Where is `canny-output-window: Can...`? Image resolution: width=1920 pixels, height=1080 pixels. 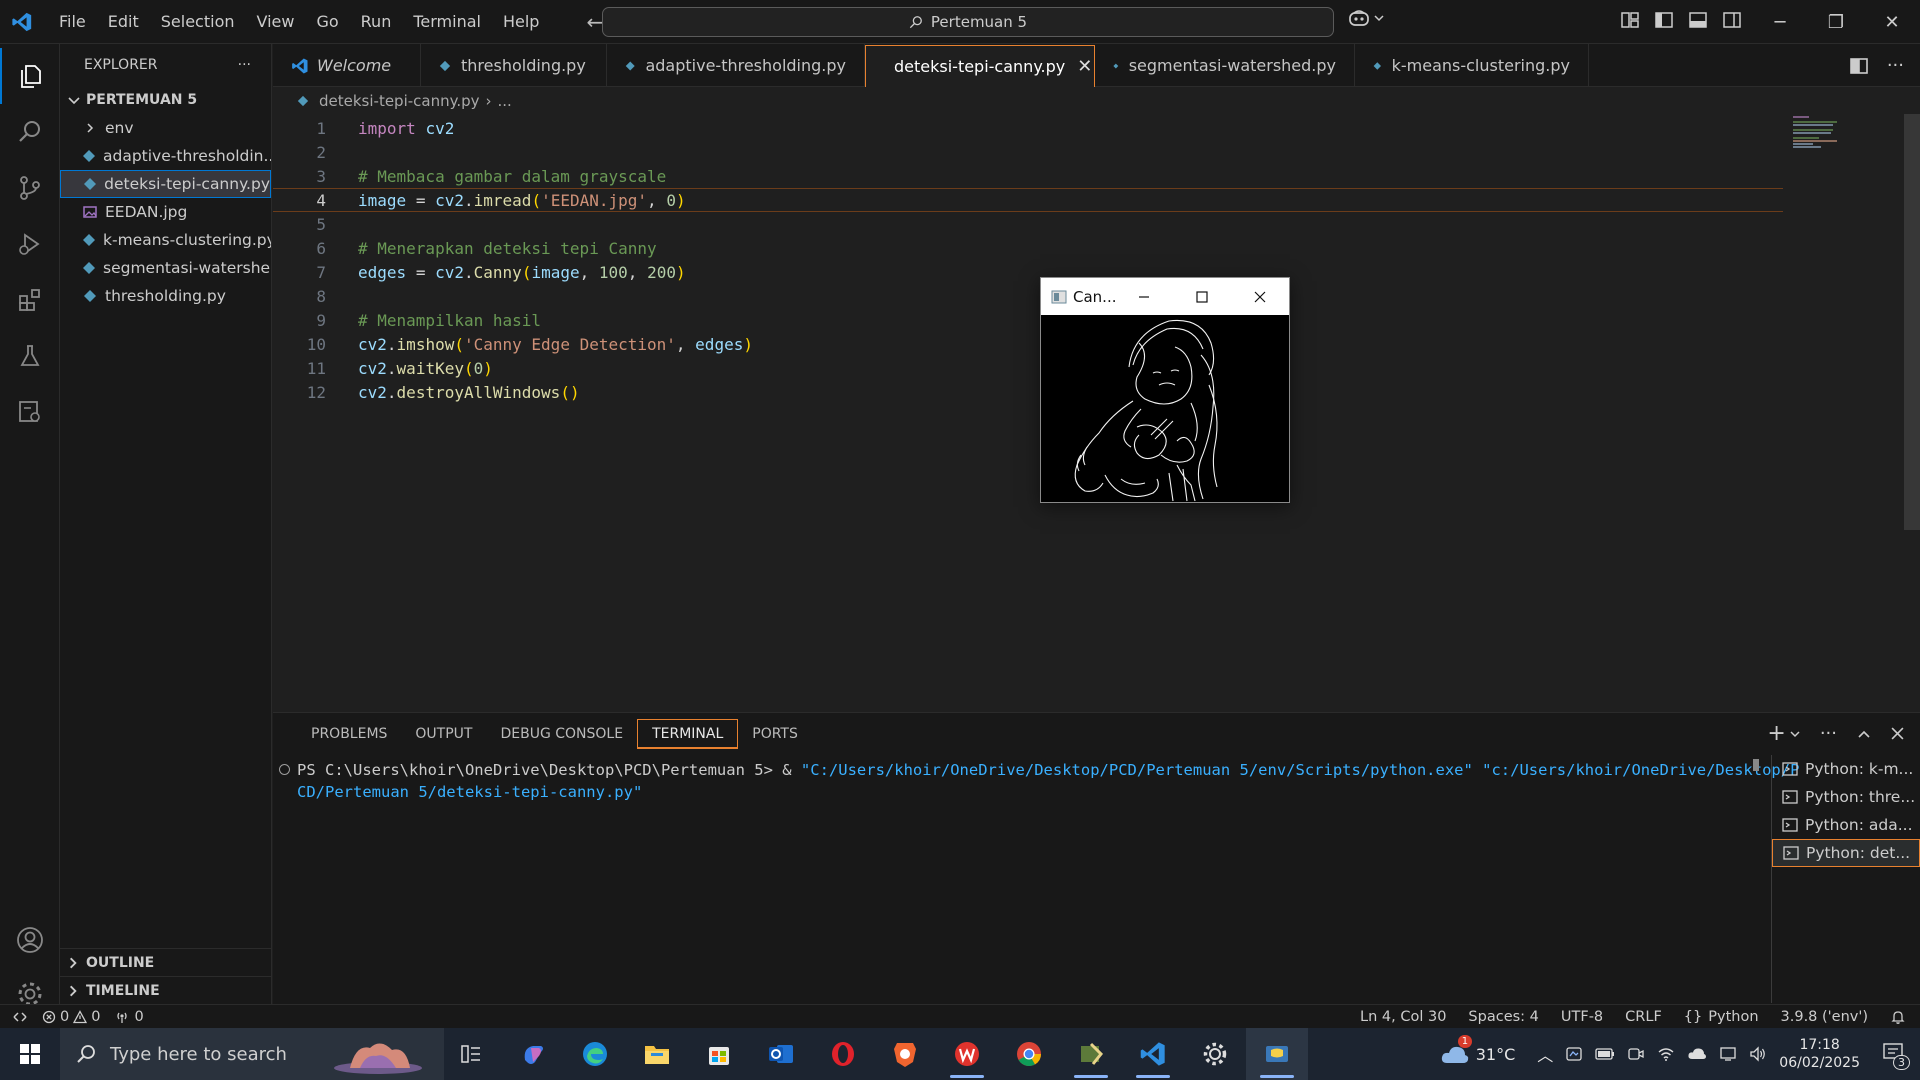 canny-output-window: Can... is located at coordinates (1165, 390).